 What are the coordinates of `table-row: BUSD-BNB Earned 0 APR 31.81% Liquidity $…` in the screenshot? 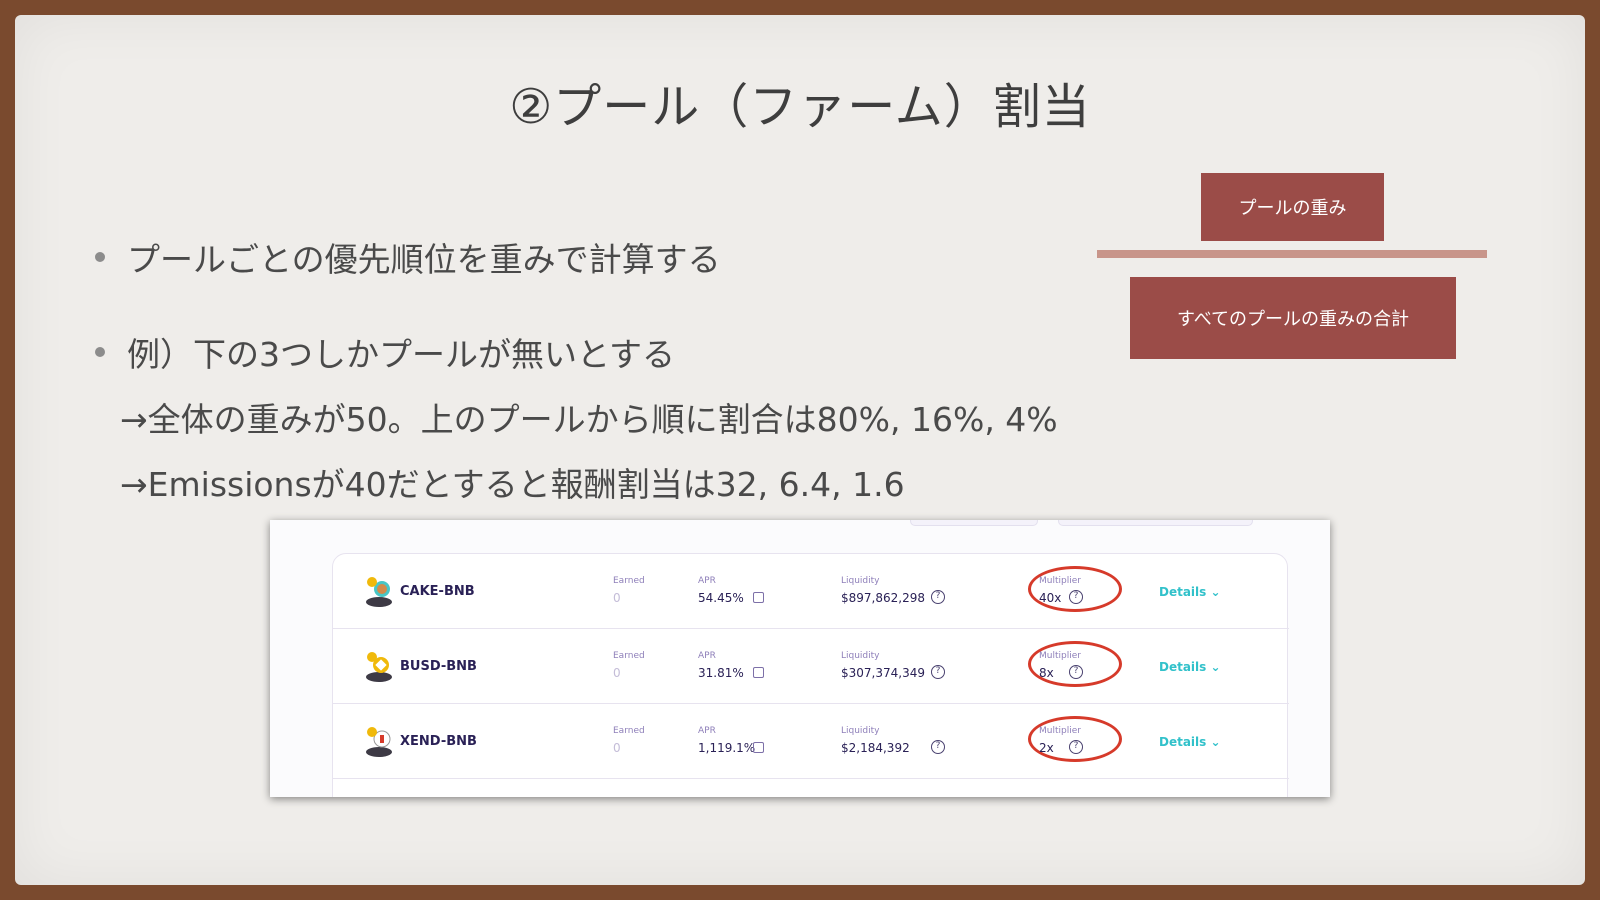 It's located at (811, 666).